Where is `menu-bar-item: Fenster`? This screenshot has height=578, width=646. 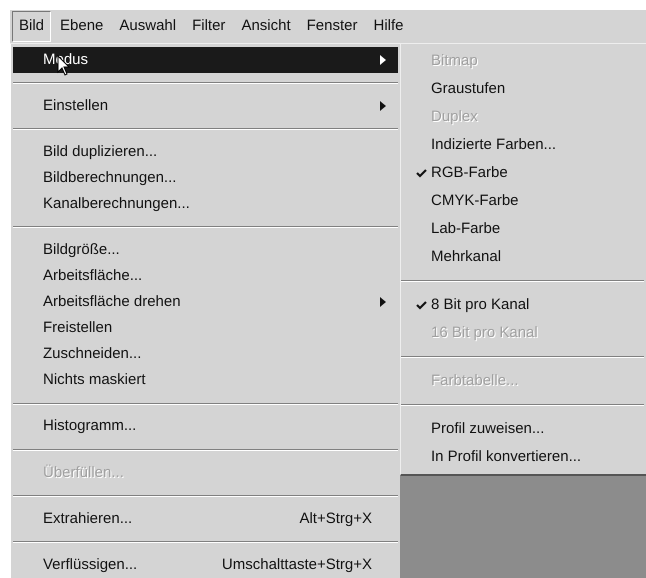 menu-bar-item: Fenster is located at coordinates (332, 26).